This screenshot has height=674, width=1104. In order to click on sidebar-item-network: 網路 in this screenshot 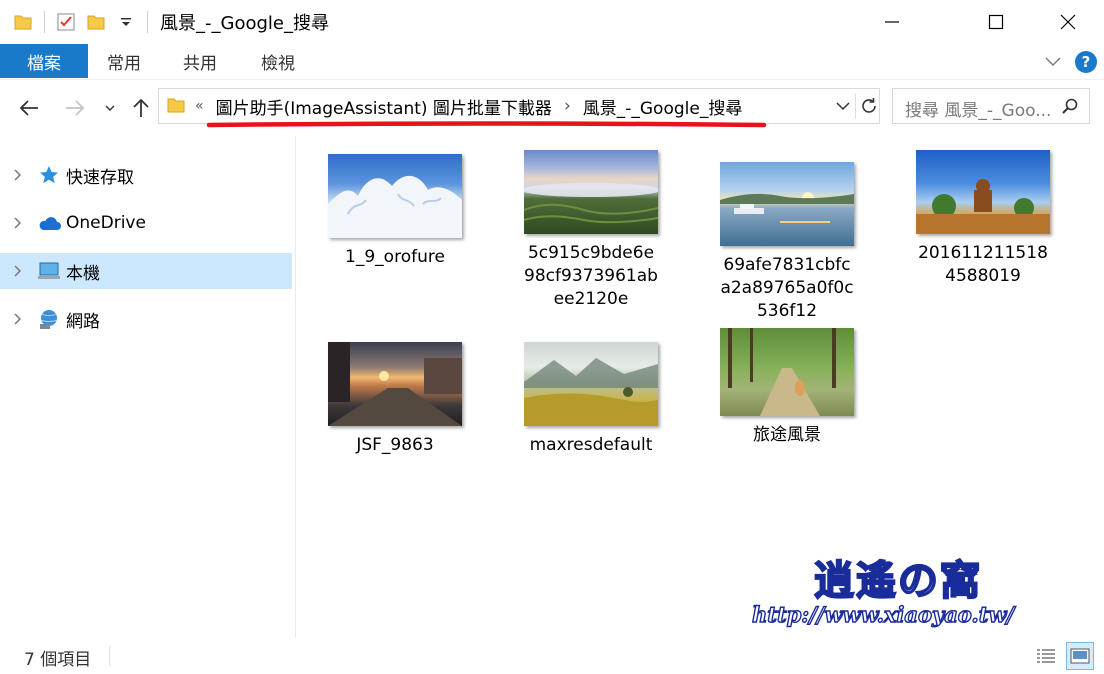, I will do `click(146, 319)`.